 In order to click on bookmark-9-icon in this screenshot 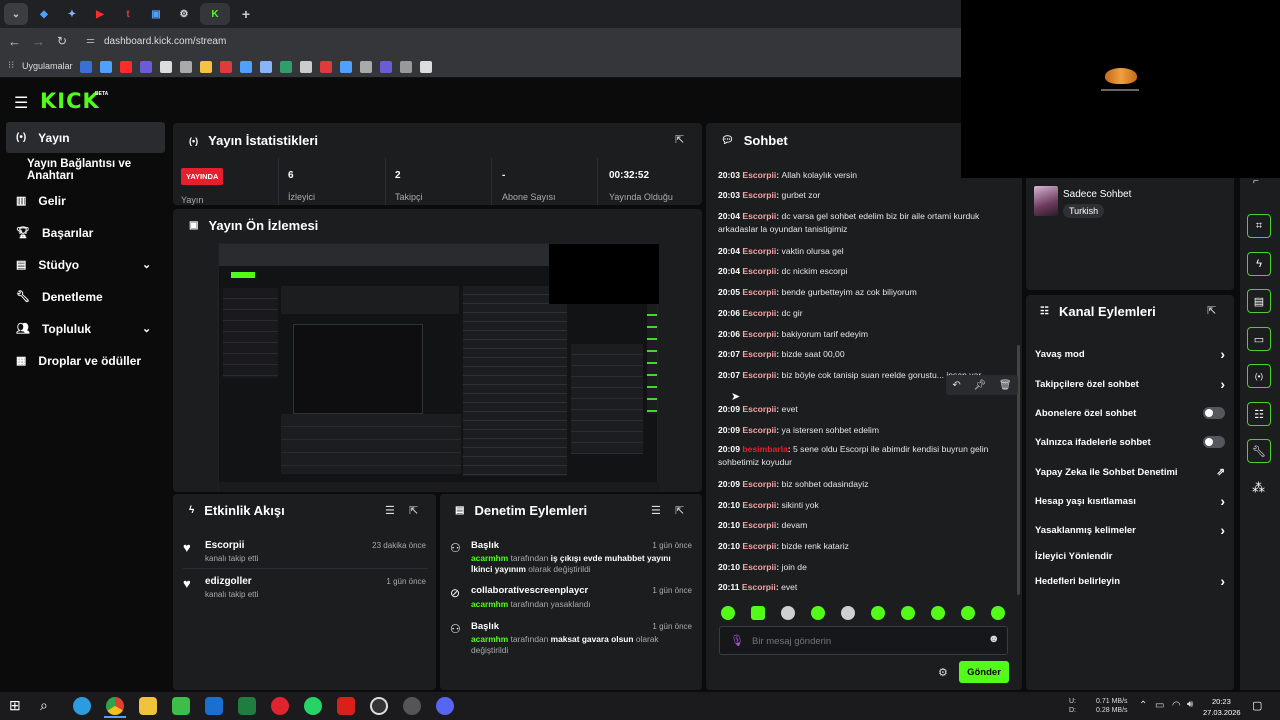, I will do `click(246, 67)`.